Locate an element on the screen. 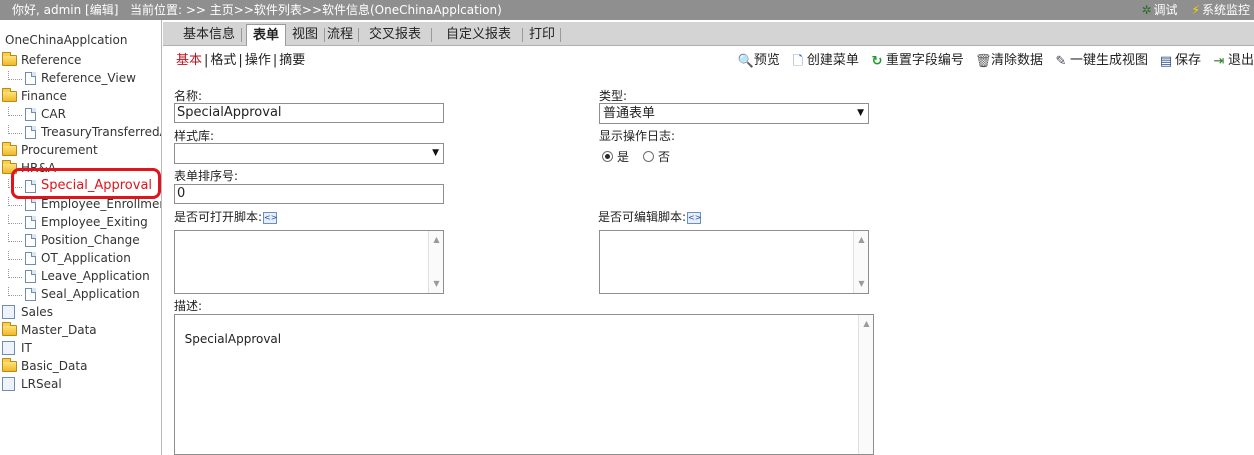 Image resolution: width=1254 pixels, height=455 pixels. save-icon: ▤ is located at coordinates (1166, 61).